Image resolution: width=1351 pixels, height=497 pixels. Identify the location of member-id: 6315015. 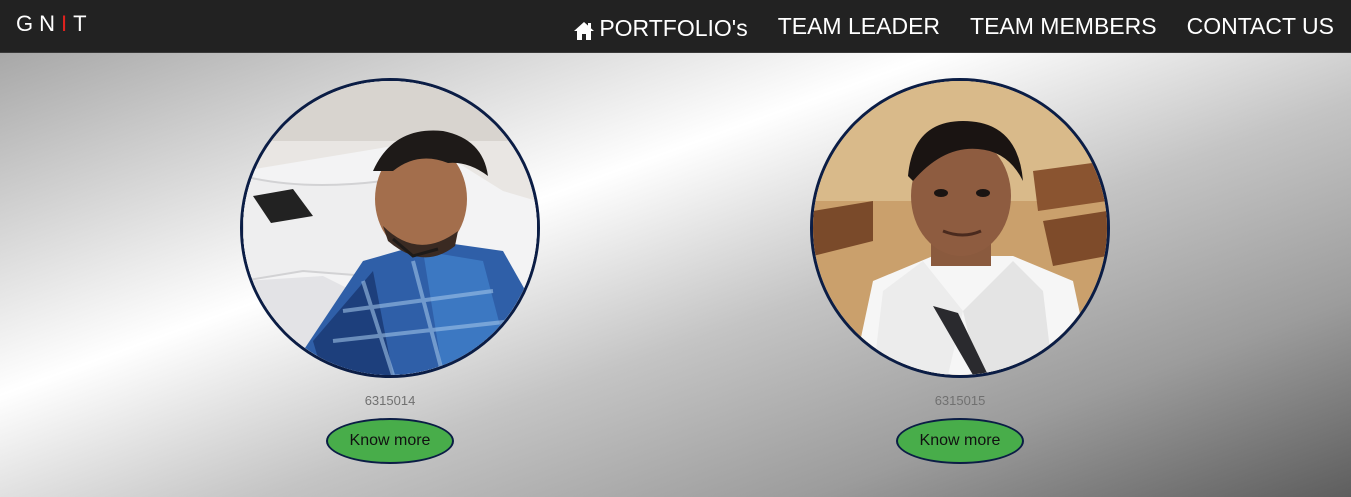
(960, 400).